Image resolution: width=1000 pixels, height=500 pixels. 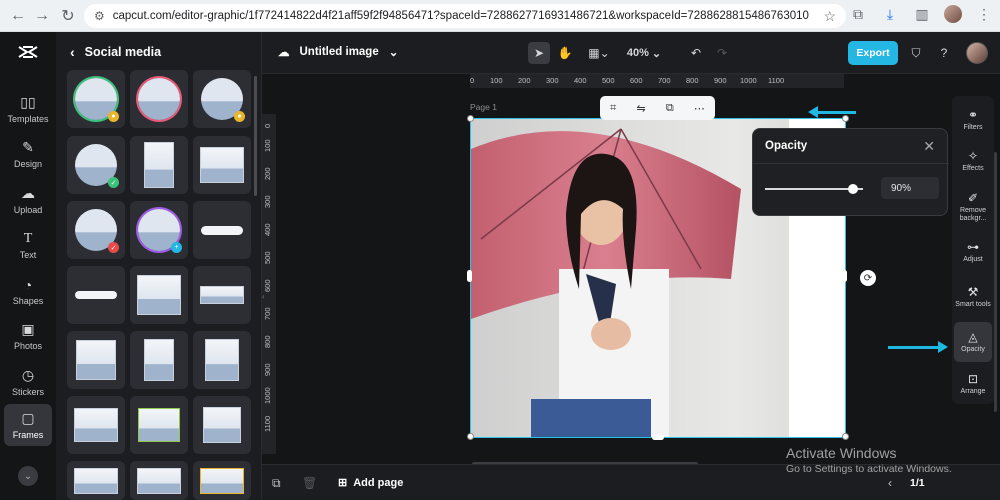 I want to click on rail-item-upload: ☁ Upload, so click(x=28, y=200).